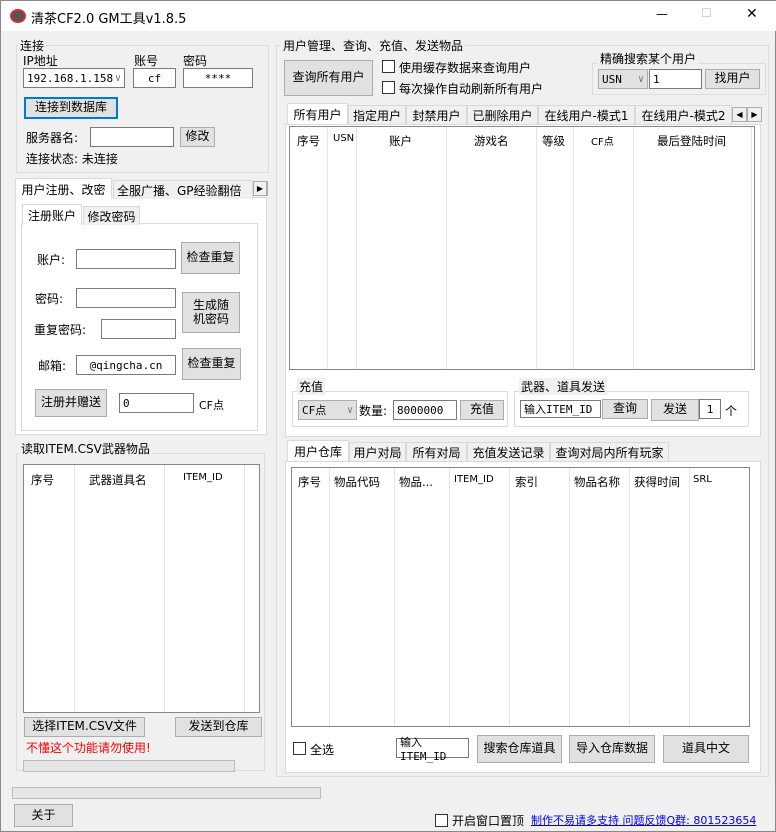 The width and height of the screenshot is (776, 832). Describe the element at coordinates (602, 140) in the screenshot. I see `users-col-header: CF点` at that location.